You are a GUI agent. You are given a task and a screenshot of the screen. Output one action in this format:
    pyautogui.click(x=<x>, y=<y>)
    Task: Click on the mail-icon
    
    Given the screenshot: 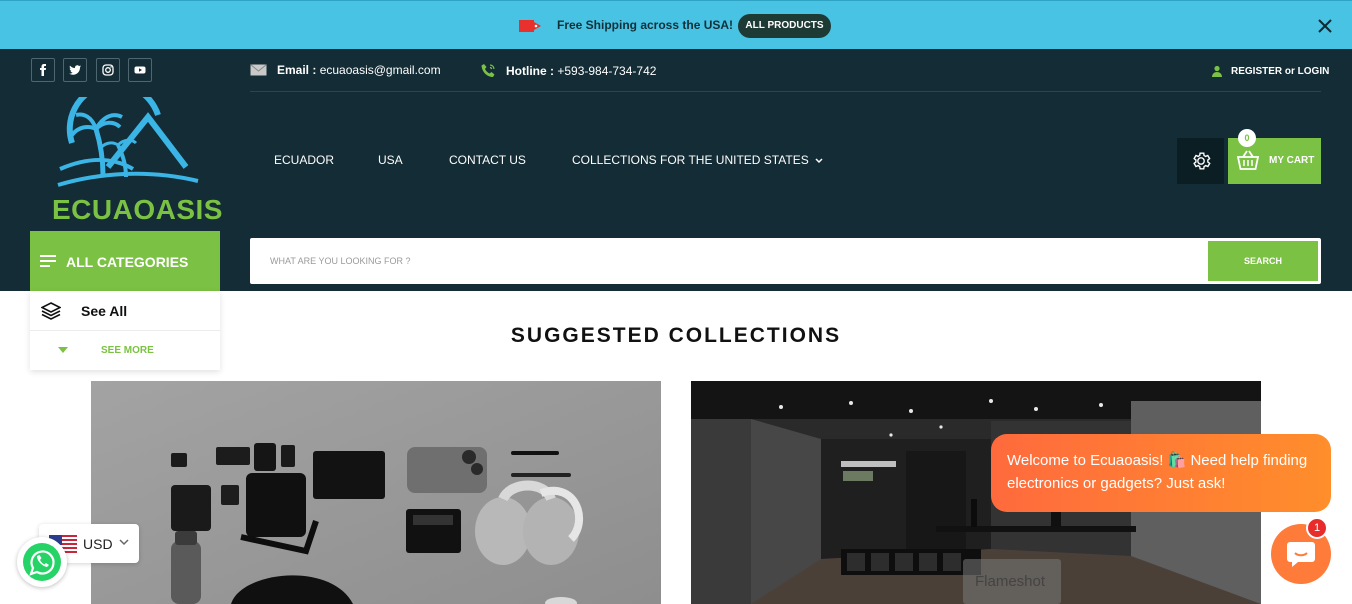 What is the action you would take?
    pyautogui.click(x=258, y=70)
    